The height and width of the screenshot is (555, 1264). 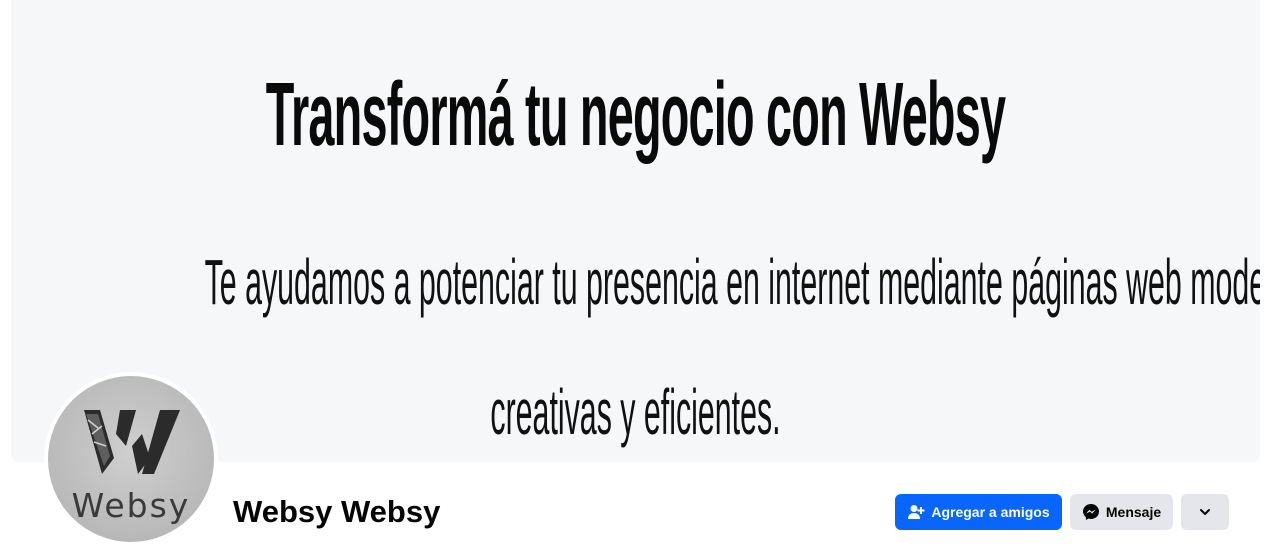 I want to click on avatar-image: Websy, so click(x=131, y=459).